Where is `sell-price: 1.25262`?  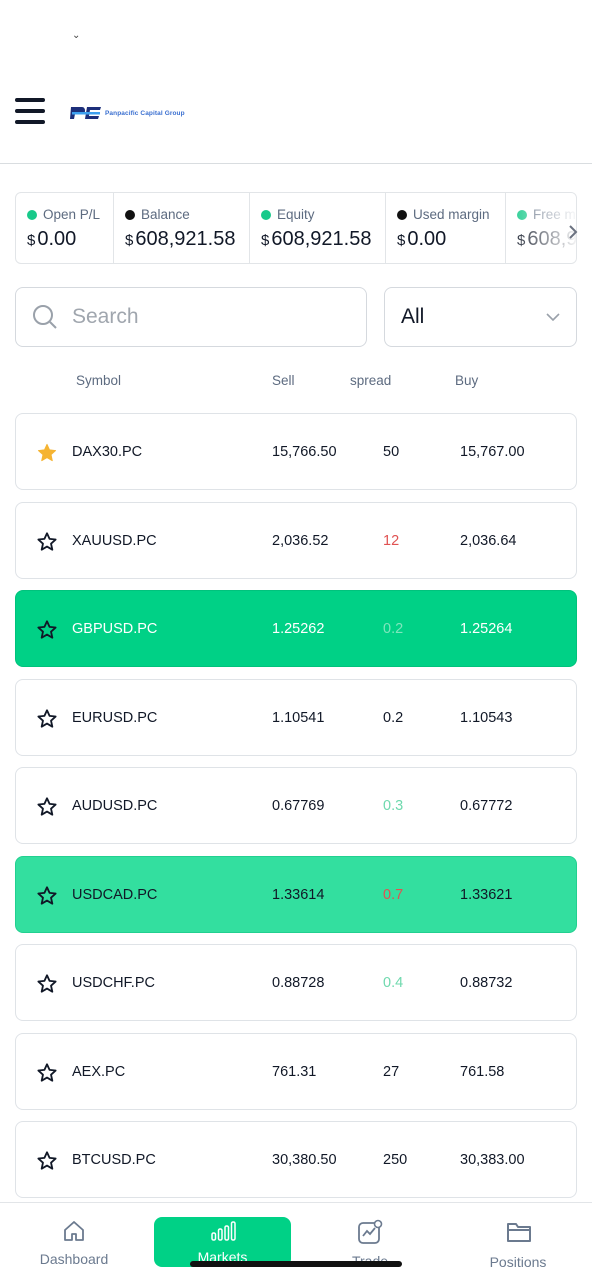
sell-price: 1.25262 is located at coordinates (298, 629).